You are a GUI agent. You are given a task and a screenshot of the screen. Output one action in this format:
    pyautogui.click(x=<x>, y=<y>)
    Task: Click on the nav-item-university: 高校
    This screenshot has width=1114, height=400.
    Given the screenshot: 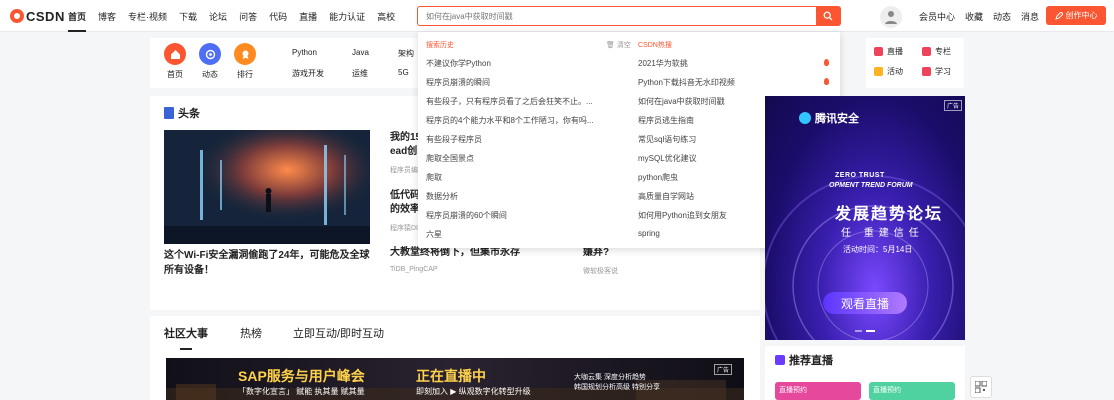 What is the action you would take?
    pyautogui.click(x=386, y=16)
    